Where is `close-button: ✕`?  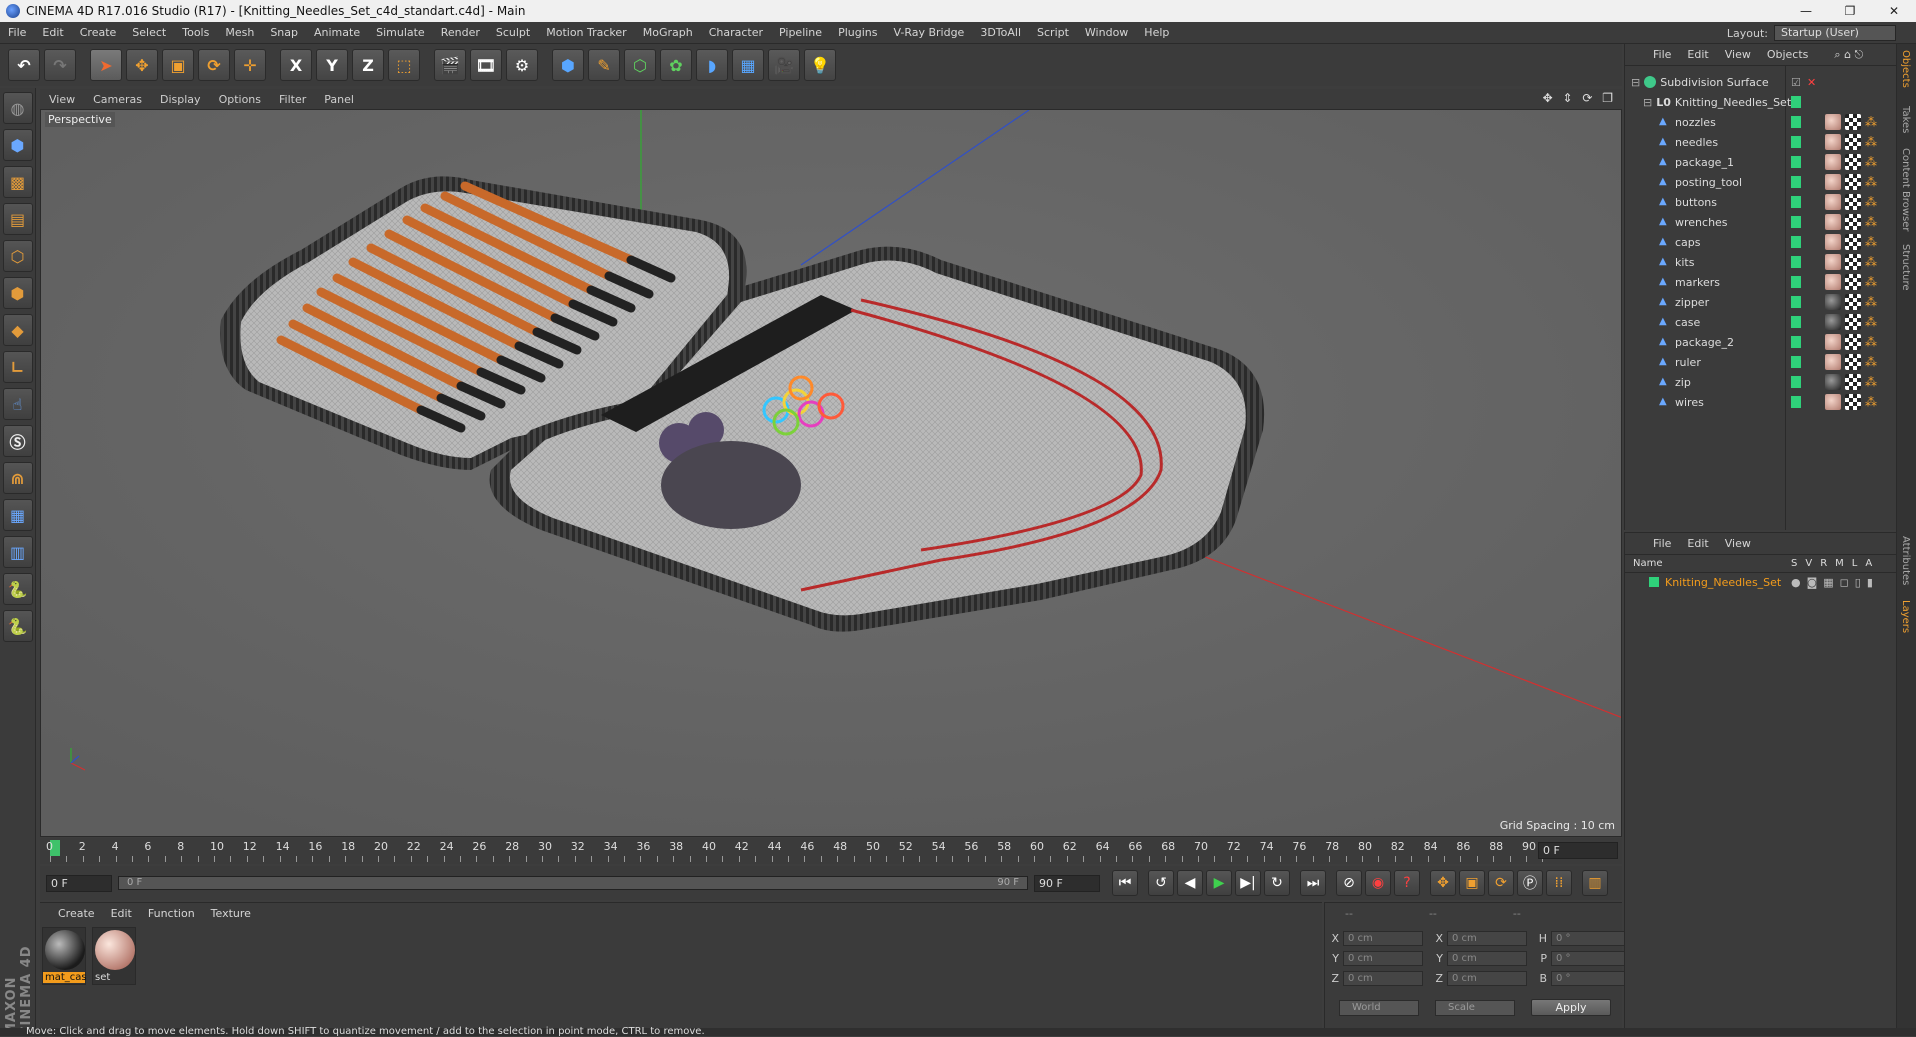 close-button: ✕ is located at coordinates (1894, 11).